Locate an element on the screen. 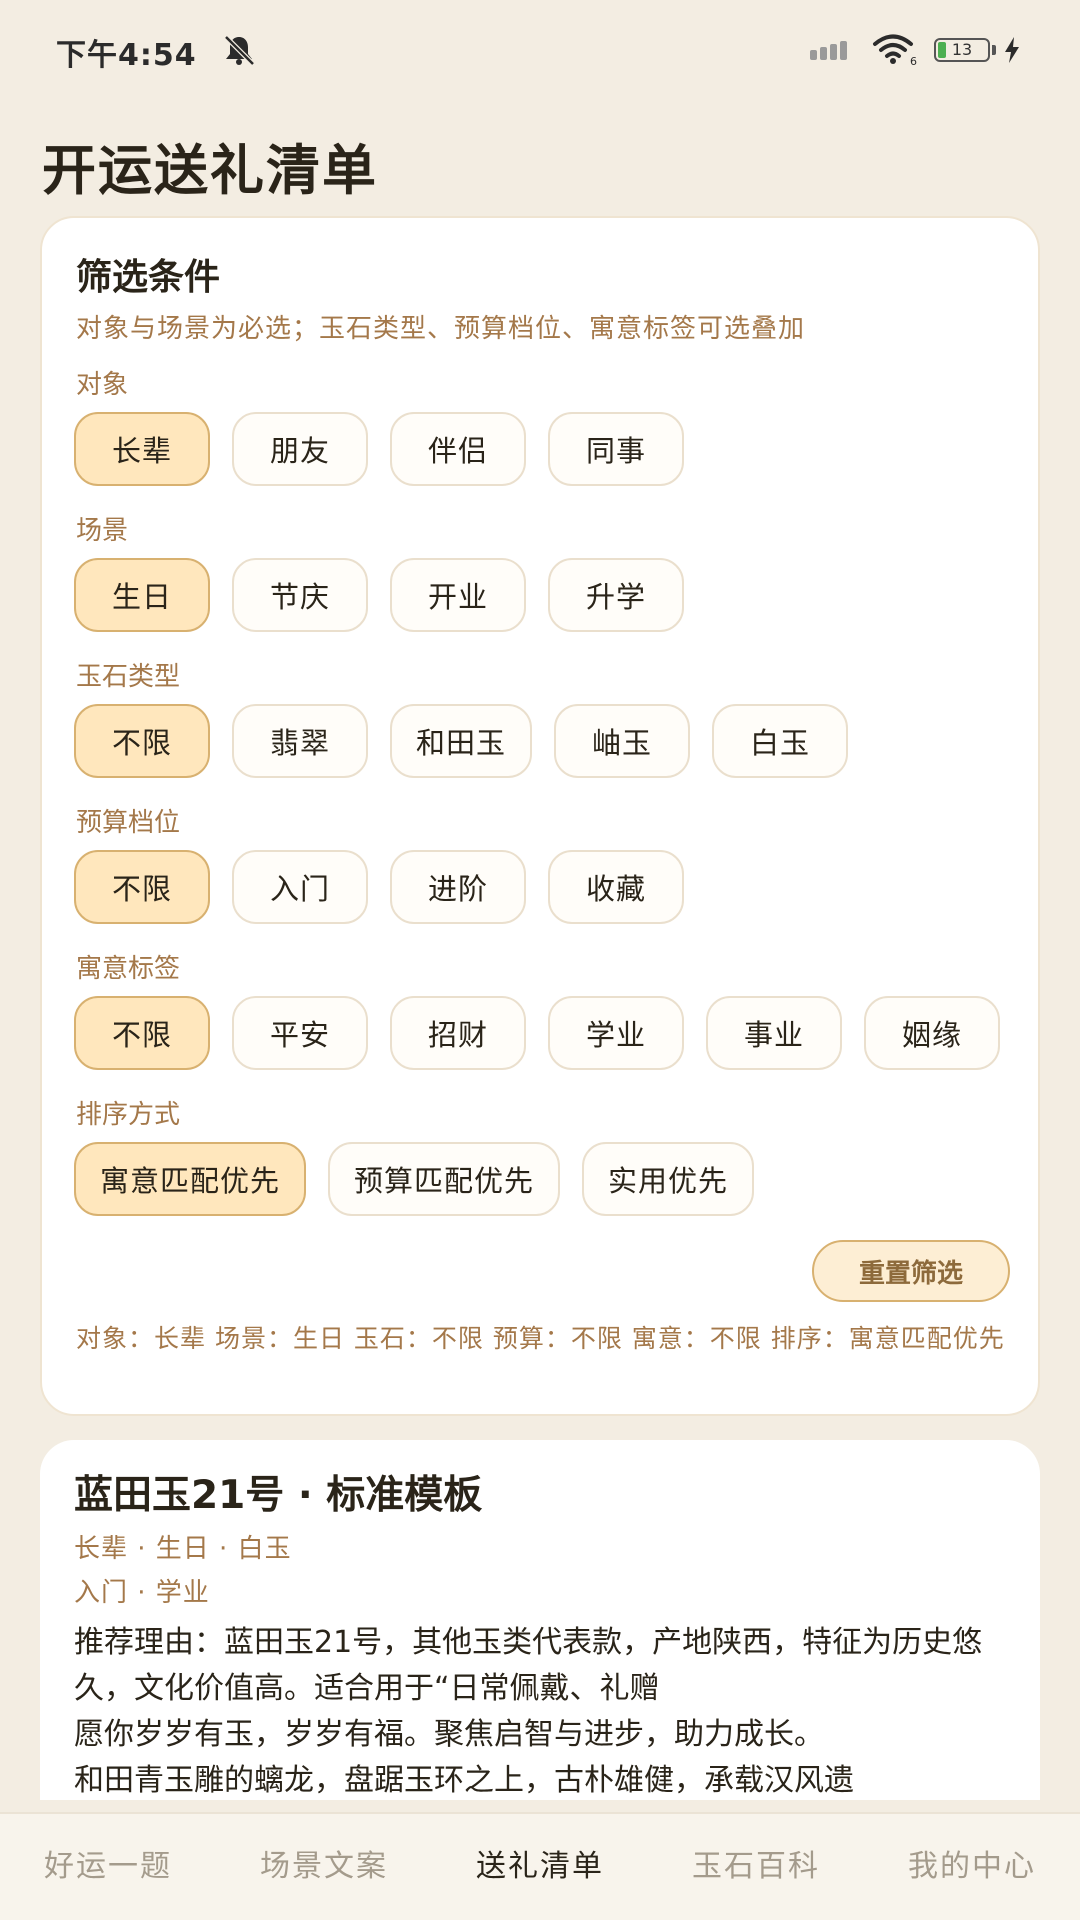 The height and width of the screenshot is (1920, 1080). charging-icon is located at coordinates (1012, 50).